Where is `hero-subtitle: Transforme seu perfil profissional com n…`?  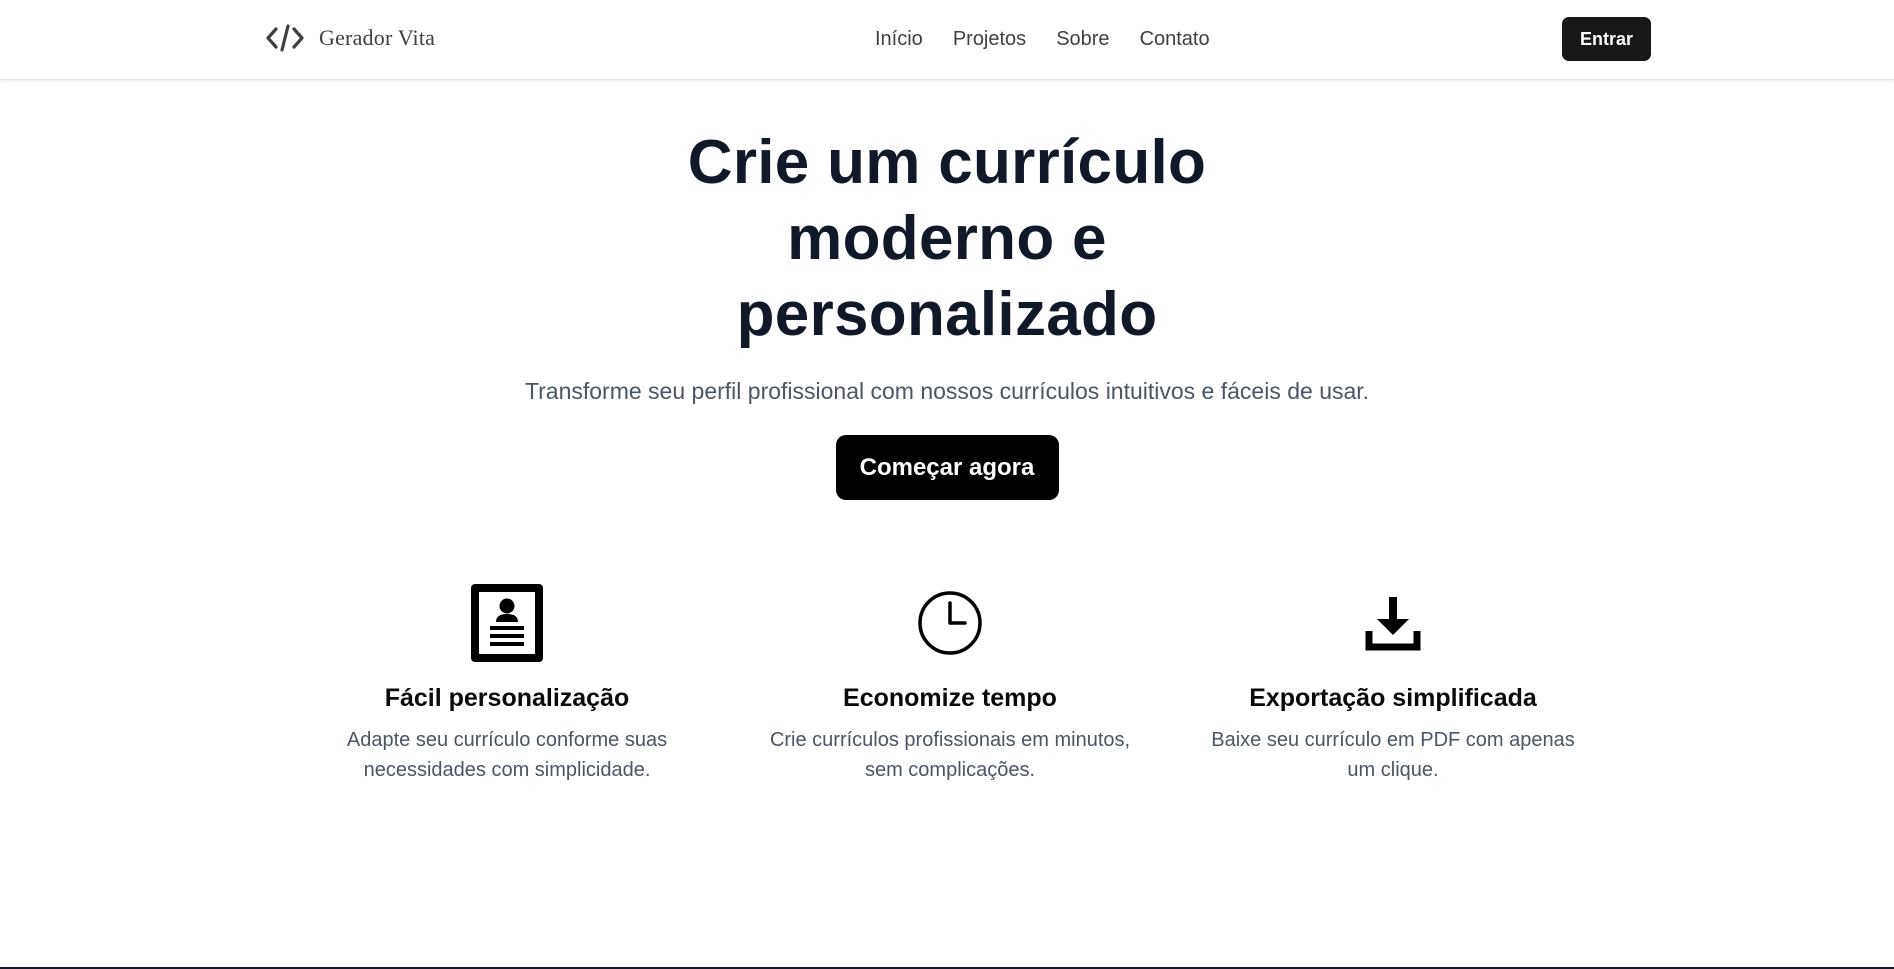 hero-subtitle: Transforme seu perfil profissional com n… is located at coordinates (947, 391).